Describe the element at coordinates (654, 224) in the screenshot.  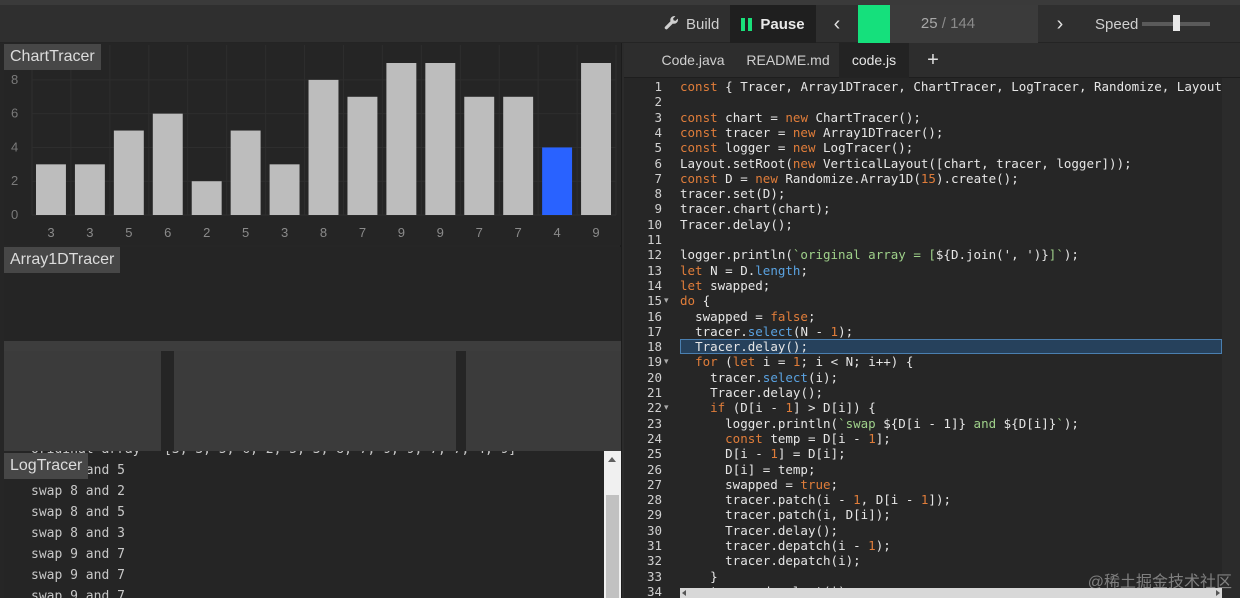
I see `line-number: 10` at that location.